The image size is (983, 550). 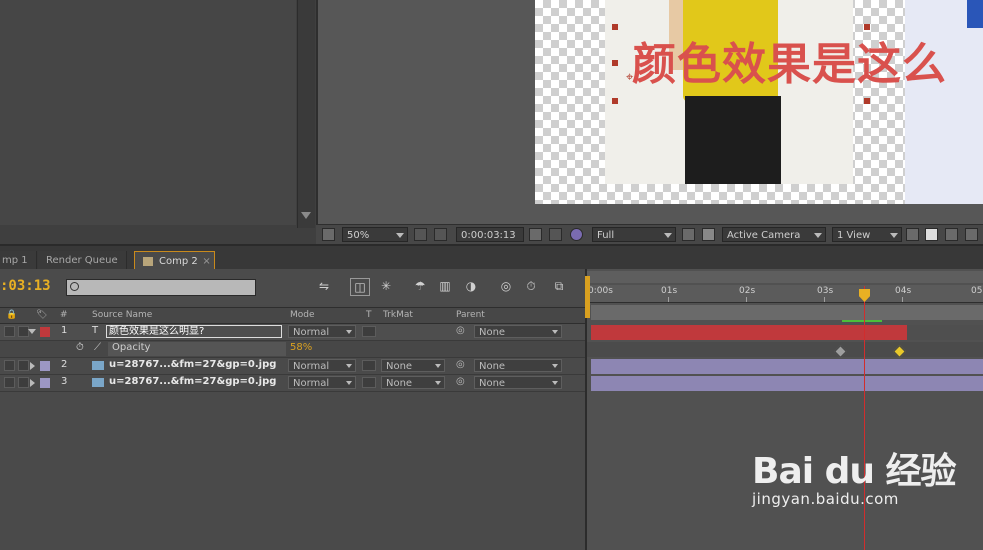 What do you see at coordinates (634, 234) in the screenshot?
I see `resolution-select: Full` at bounding box center [634, 234].